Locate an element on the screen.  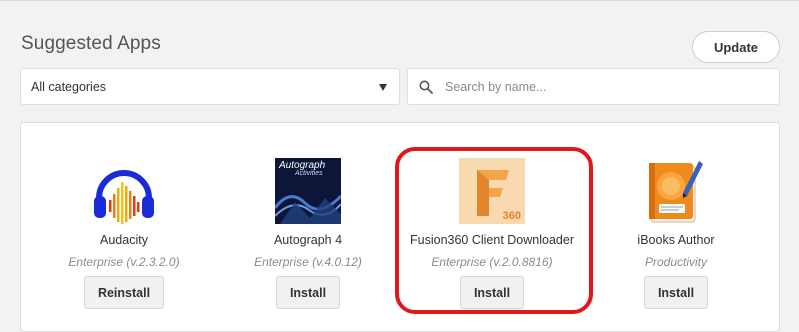
category-dropdown: All categories is located at coordinates (210, 86).